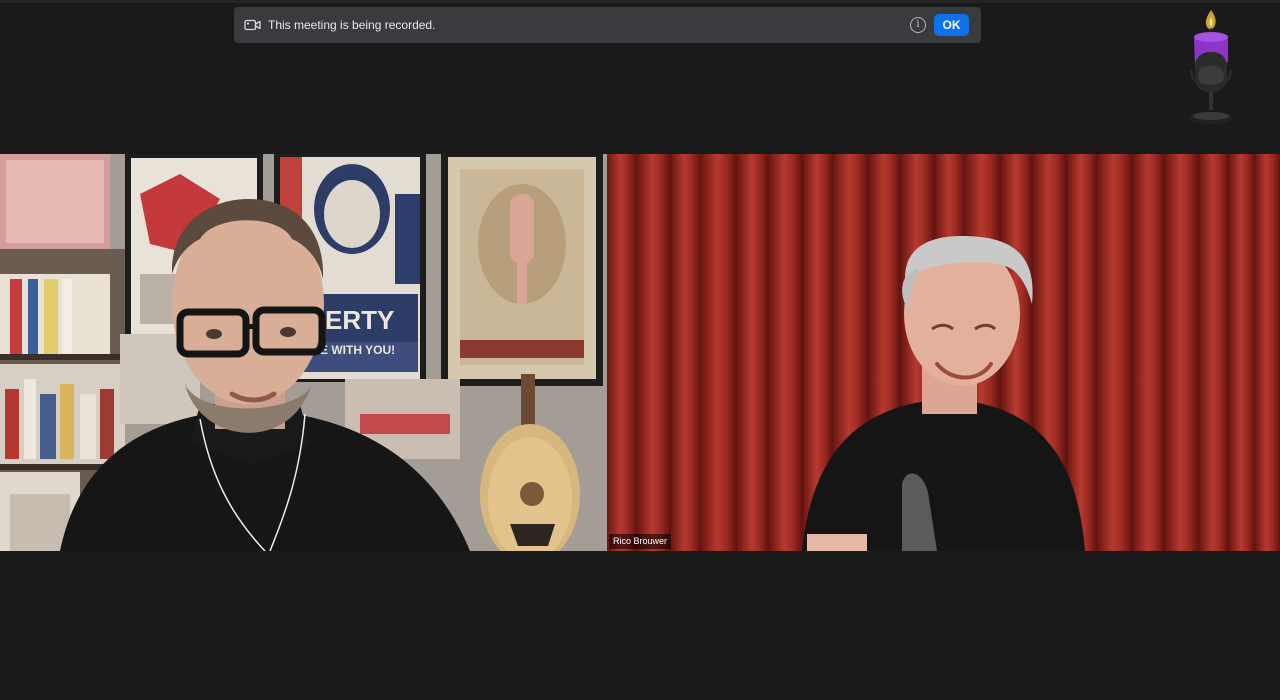 This screenshot has height=700, width=1280. What do you see at coordinates (951, 25) in the screenshot?
I see `ok-button: OK` at bounding box center [951, 25].